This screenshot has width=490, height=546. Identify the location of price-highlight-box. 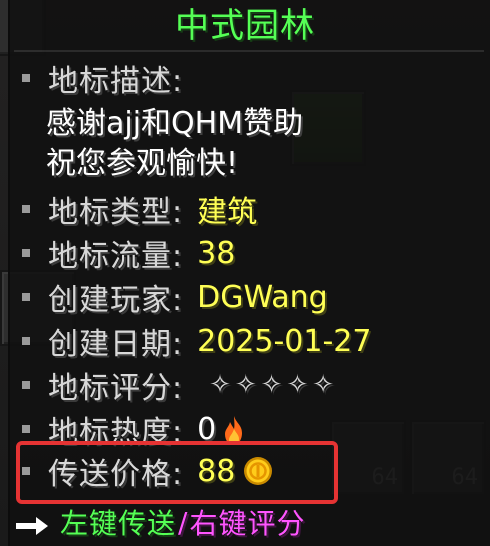
(177, 472).